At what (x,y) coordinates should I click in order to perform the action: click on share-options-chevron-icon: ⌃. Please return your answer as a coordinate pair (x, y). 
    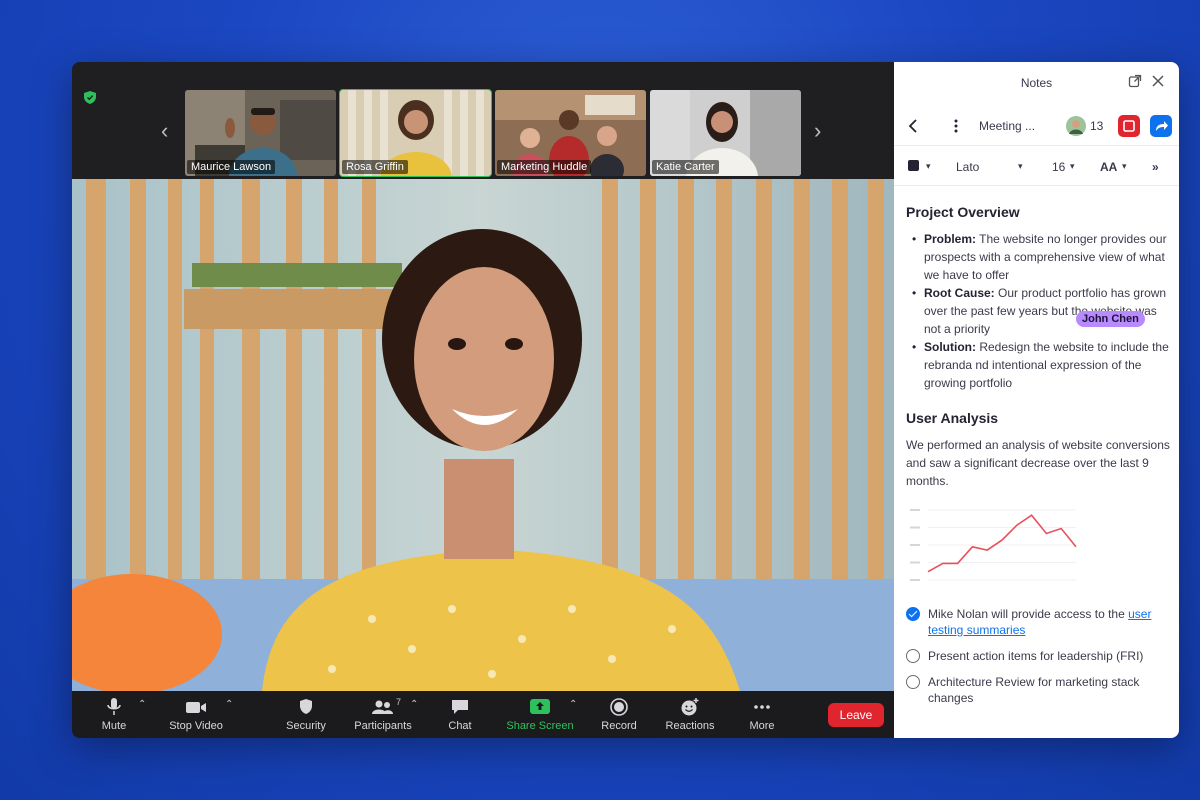
    Looking at the image, I should click on (573, 704).